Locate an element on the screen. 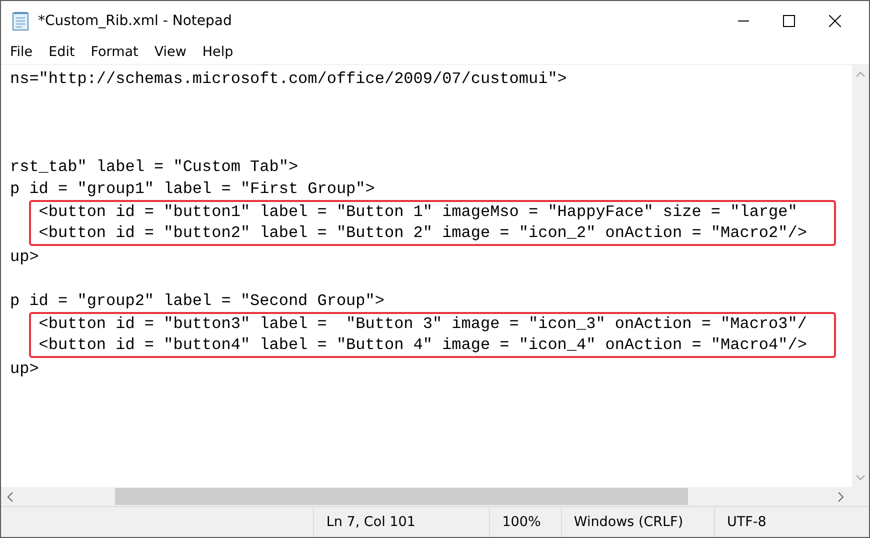 Image resolution: width=870 pixels, height=538 pixels. code-line: <button id = "button2" label = "Button 2" image = "icon_2" onAction = "Macro2"/> is located at coordinates (423, 233).